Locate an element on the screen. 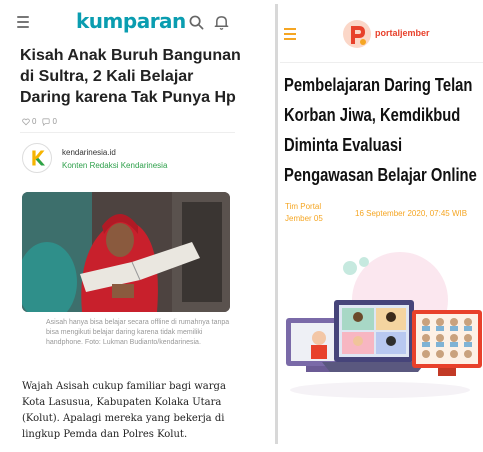 The height and width of the screenshot is (452, 483). comment-count: 0 is located at coordinates (54, 121).